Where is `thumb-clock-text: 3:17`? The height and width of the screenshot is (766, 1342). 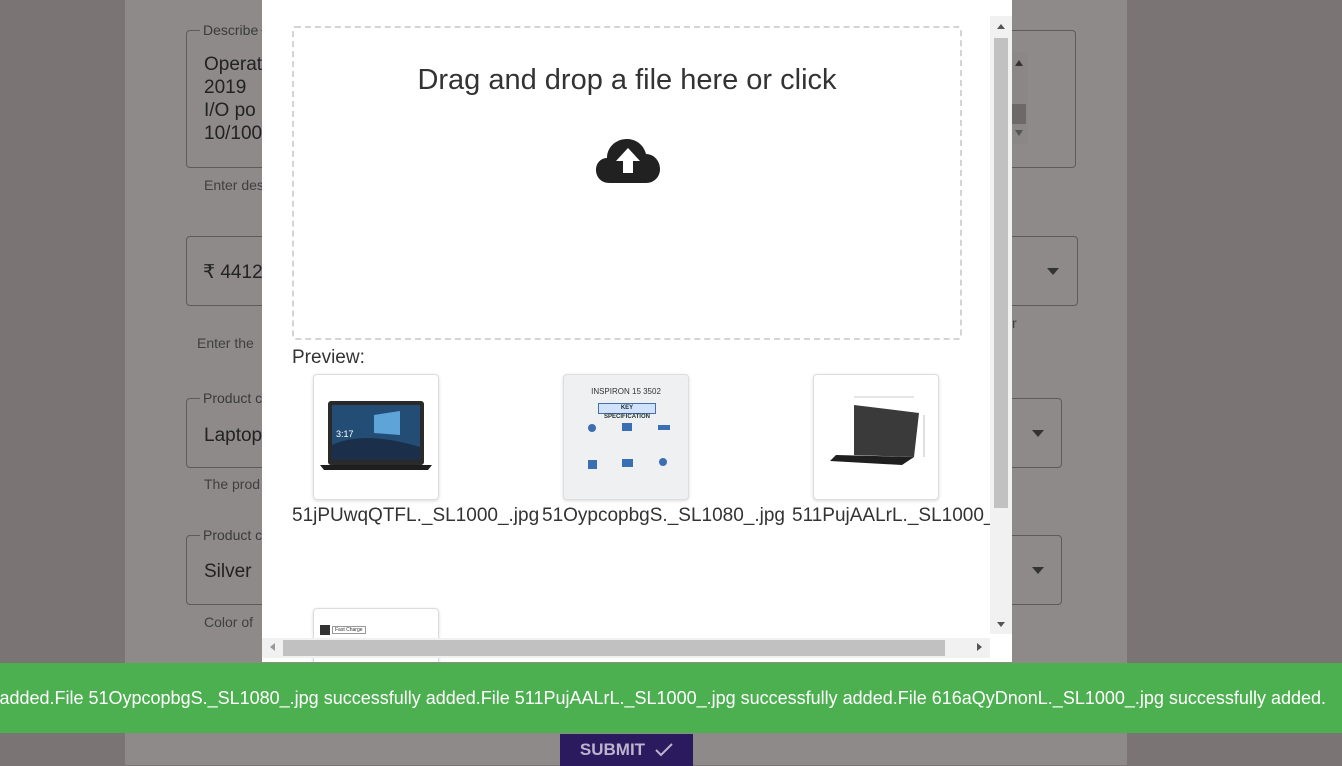
thumb-clock-text: 3:17 is located at coordinates (345, 434).